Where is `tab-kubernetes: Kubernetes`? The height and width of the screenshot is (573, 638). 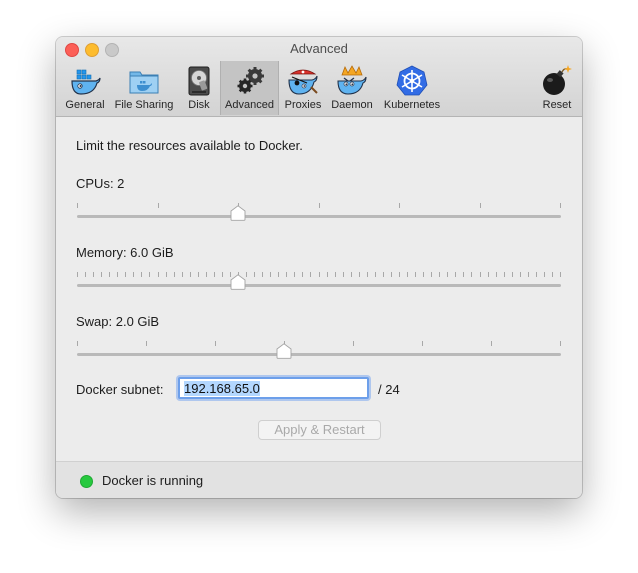 tab-kubernetes: Kubernetes is located at coordinates (412, 88).